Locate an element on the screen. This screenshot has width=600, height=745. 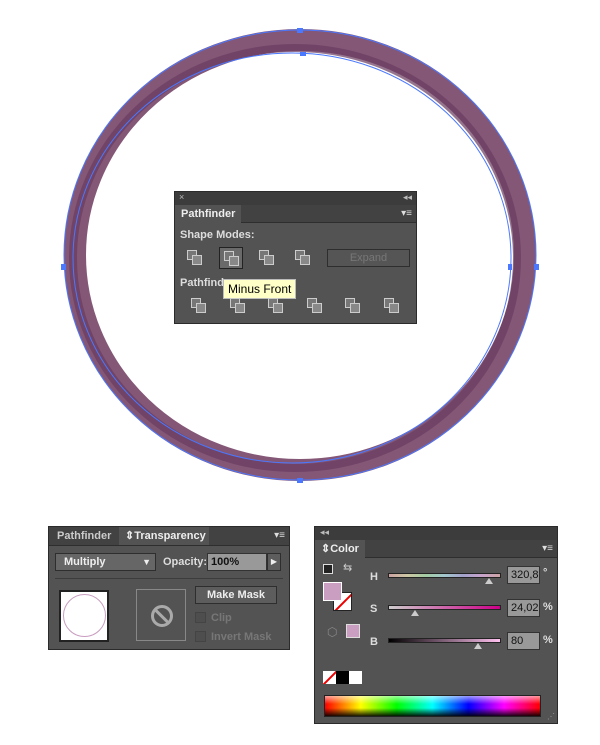
minus-front-button is located at coordinates (231, 258).